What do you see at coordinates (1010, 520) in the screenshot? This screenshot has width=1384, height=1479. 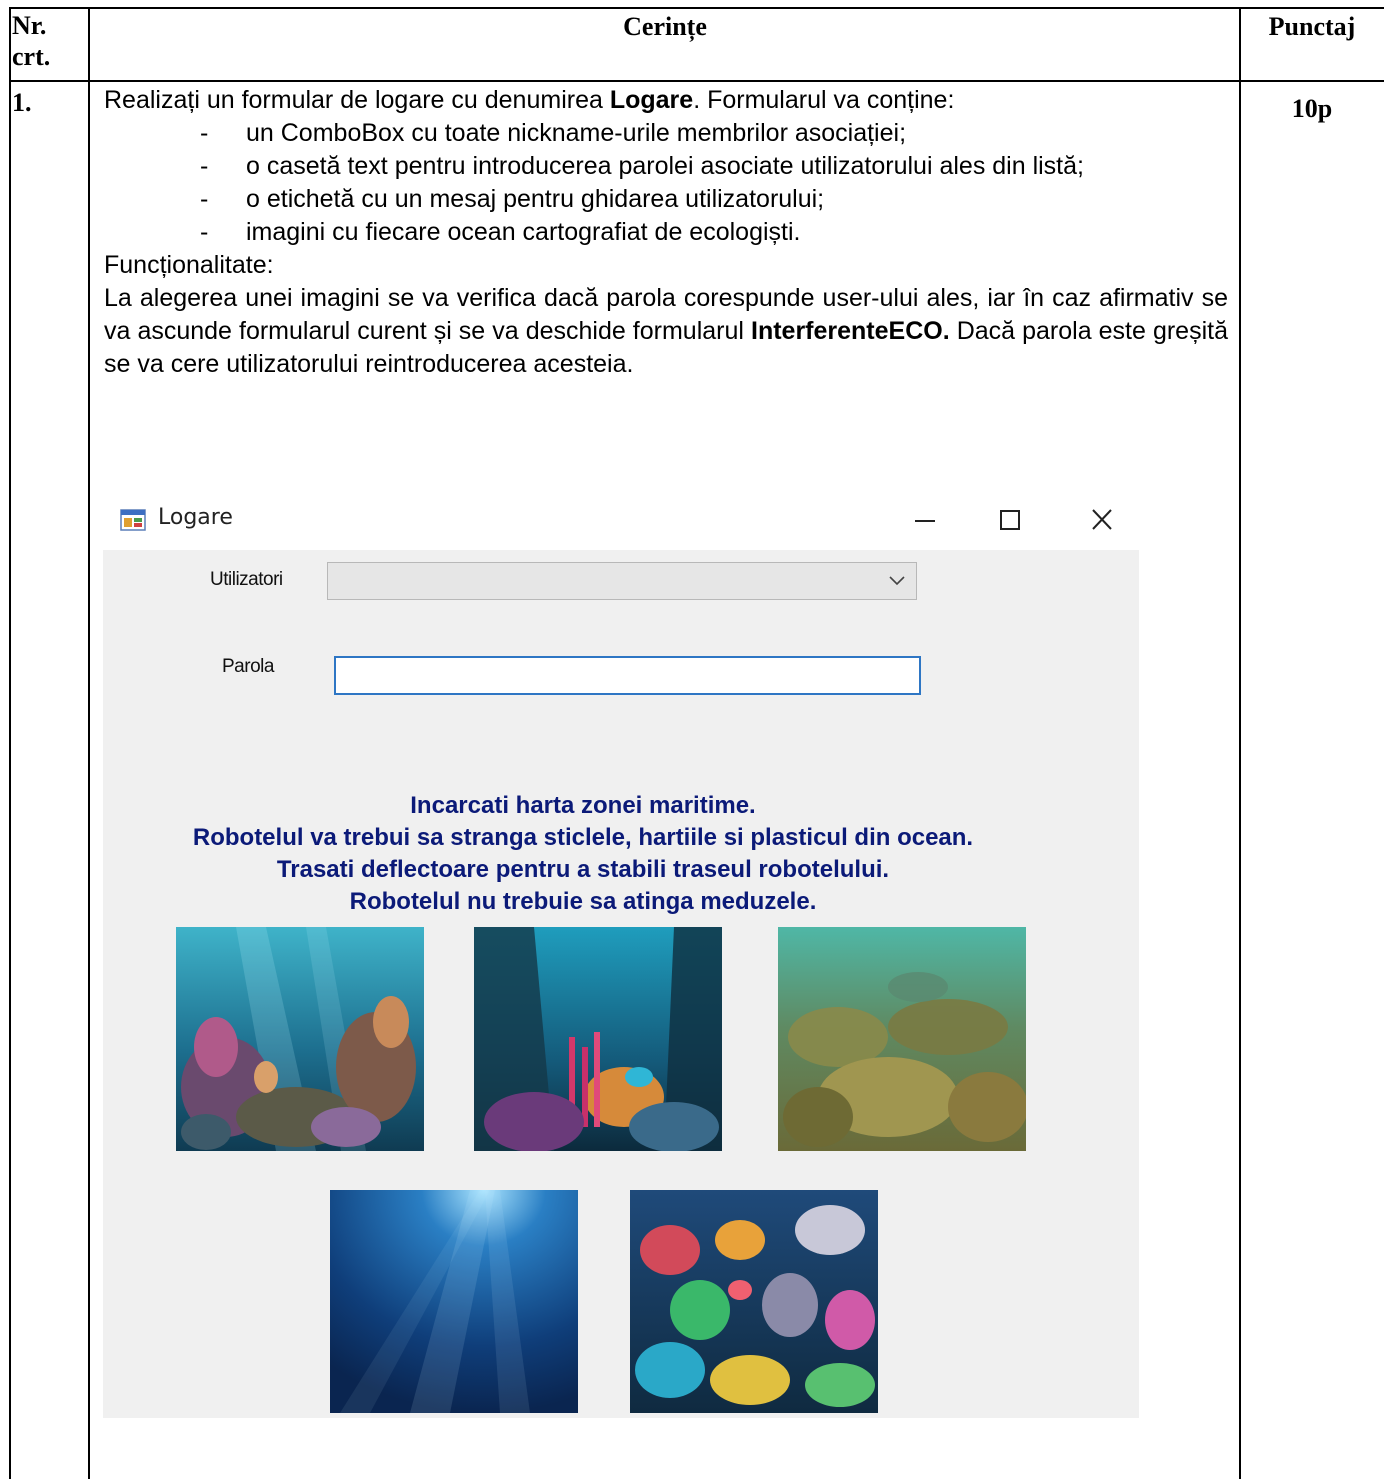 I see `maximize-icon` at bounding box center [1010, 520].